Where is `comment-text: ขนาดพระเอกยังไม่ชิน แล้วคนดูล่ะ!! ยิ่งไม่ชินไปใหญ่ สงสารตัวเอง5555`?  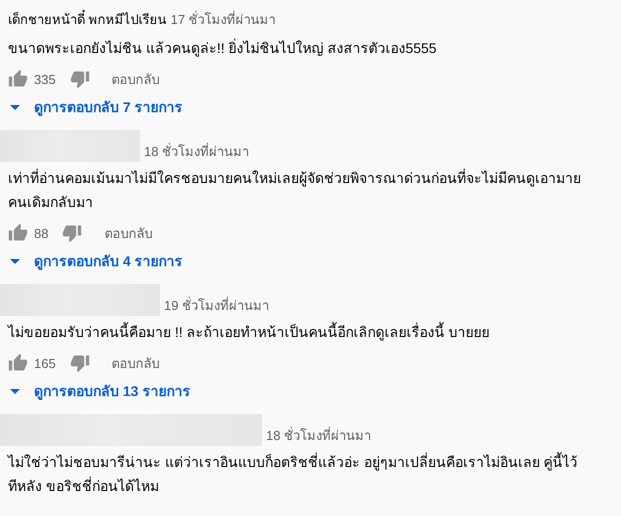
comment-text: ขนาดพระเอกยังไม่ชิน แล้วคนดูล่ะ!! ยิ่งไม่ชินไปใหญ่ สงสารตัวเอง5555 is located at coordinates (223, 48).